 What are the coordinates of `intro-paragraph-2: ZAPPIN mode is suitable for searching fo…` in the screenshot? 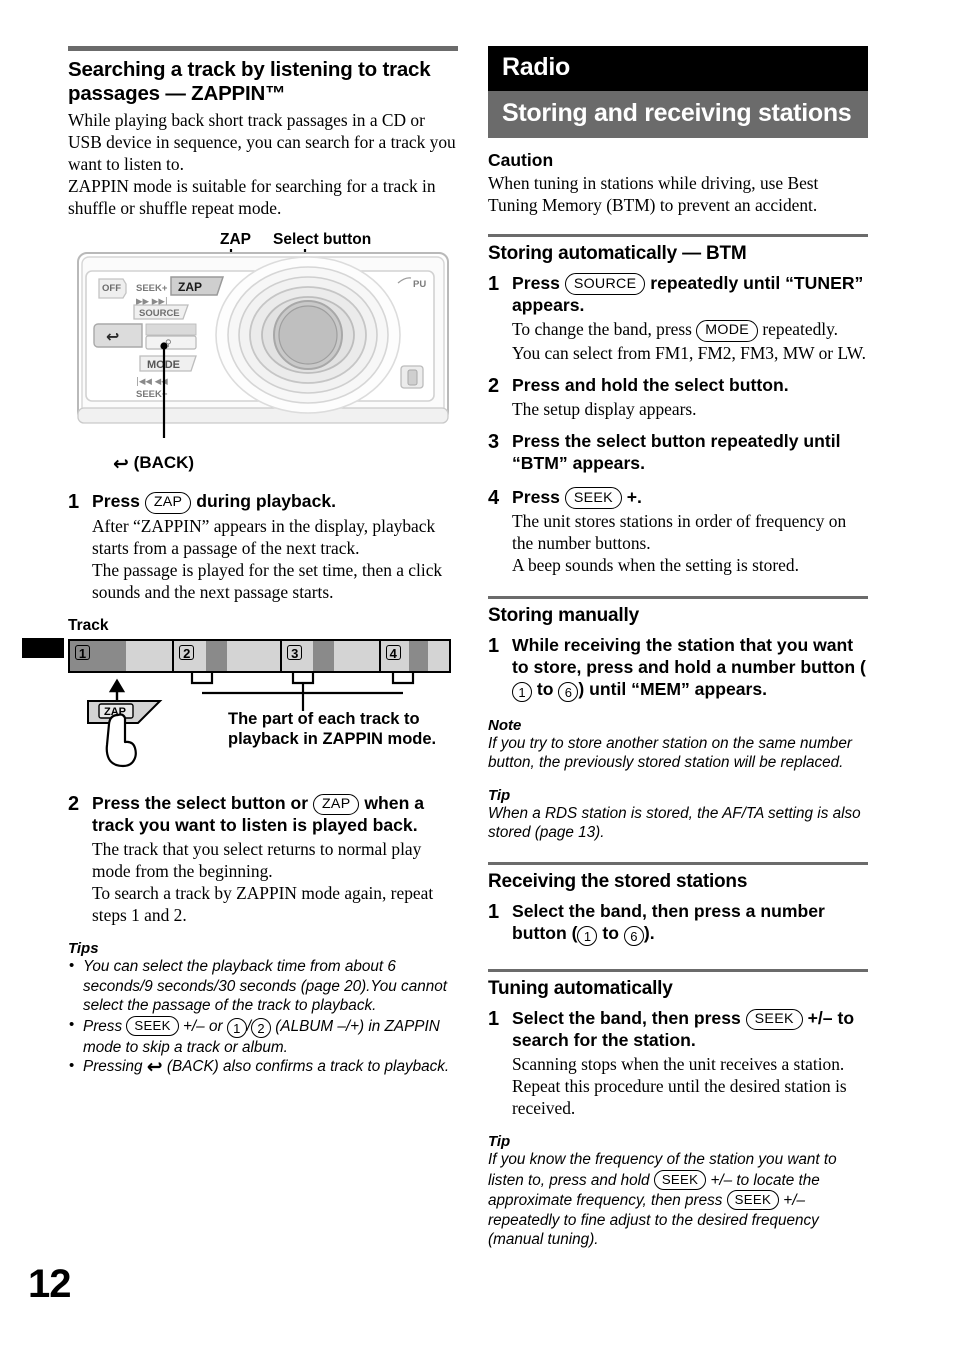 It's located at (252, 197).